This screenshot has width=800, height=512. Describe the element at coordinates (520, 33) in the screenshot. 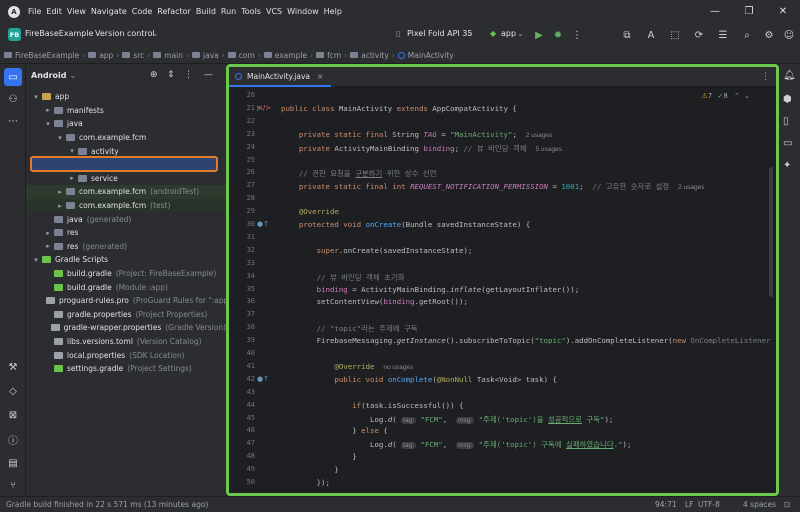

I see `run-config-chevron-icon: ⌄` at that location.